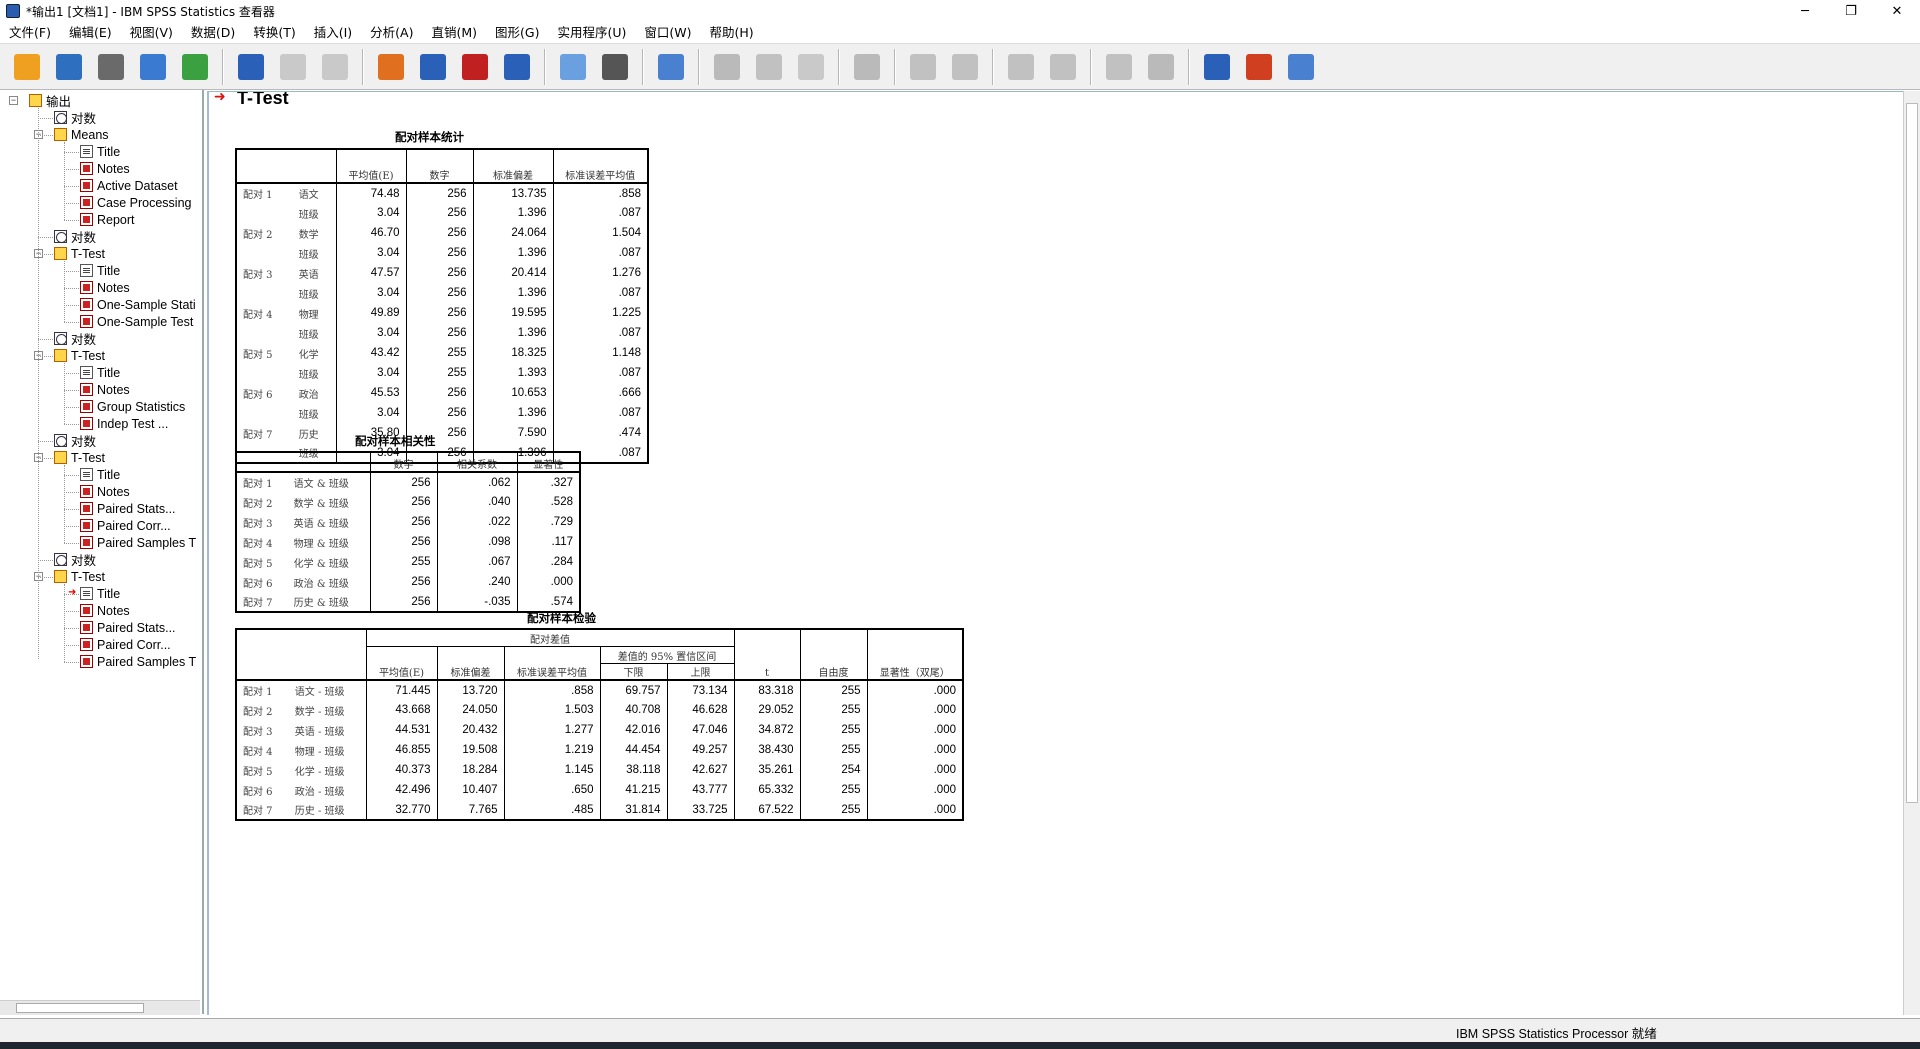 Image resolution: width=1920 pixels, height=1049 pixels. What do you see at coordinates (591, 33) in the screenshot?
I see `menu-item-9: 实用程序(U)` at bounding box center [591, 33].